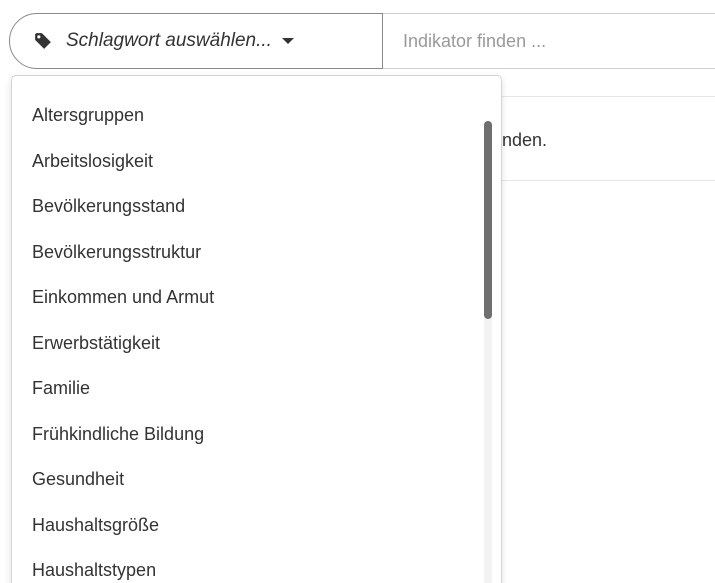 The width and height of the screenshot is (715, 583). What do you see at coordinates (488, 220) in the screenshot?
I see `dropdown-scrollbar-thumb` at bounding box center [488, 220].